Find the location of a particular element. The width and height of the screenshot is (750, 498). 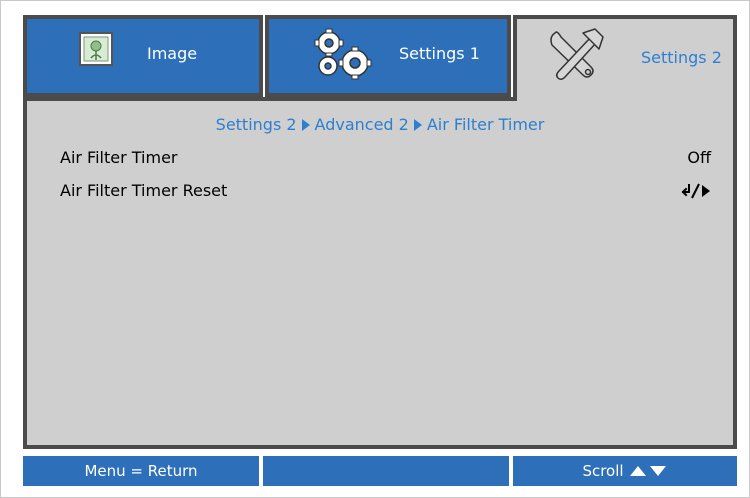

tab-settings-1: Settings 1 is located at coordinates (388, 56).